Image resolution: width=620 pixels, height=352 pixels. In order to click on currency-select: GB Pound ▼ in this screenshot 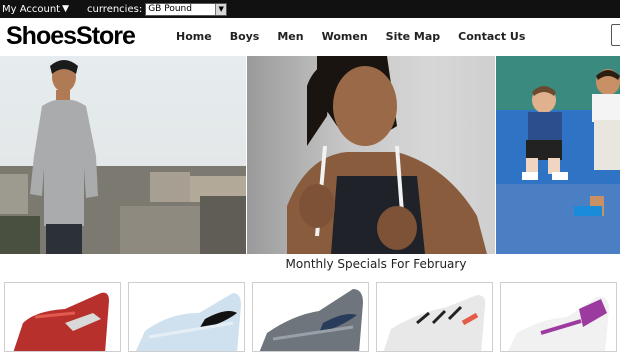, I will do `click(186, 9)`.